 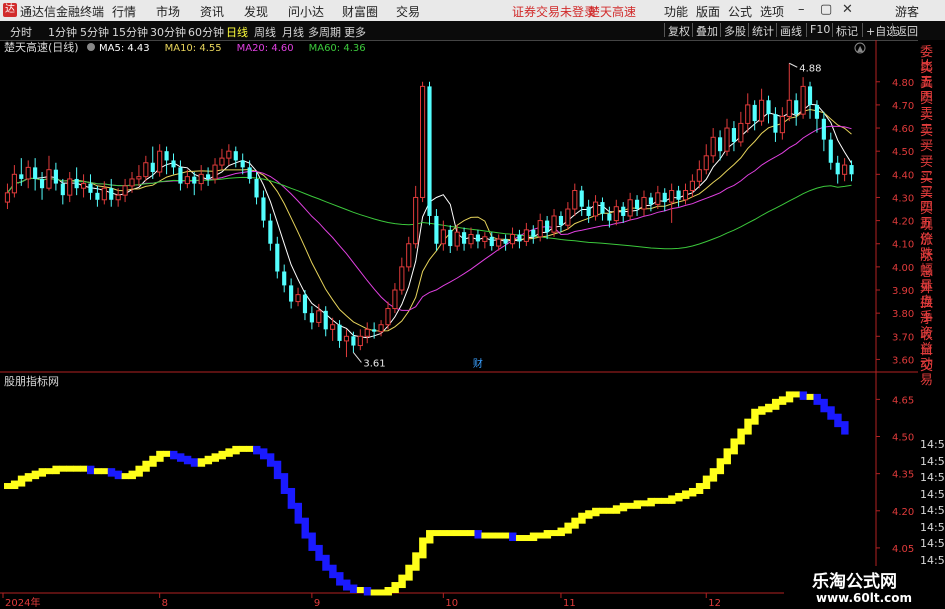 I want to click on period-tab-30min: 30分钟, so click(x=168, y=32).